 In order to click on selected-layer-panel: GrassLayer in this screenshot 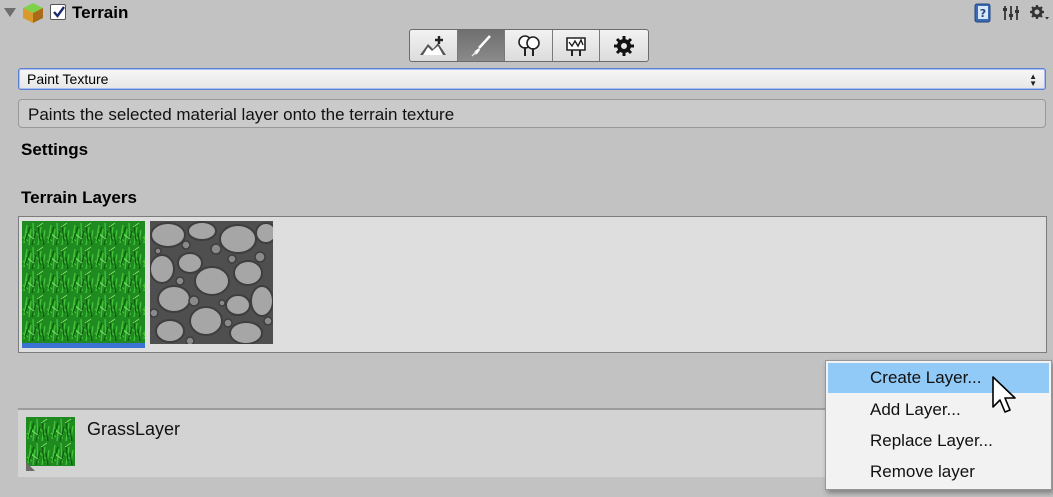, I will do `click(448, 442)`.